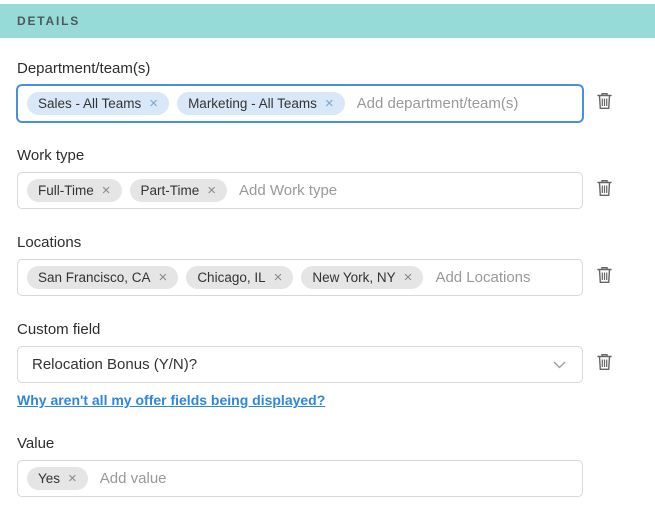  I want to click on tag-full-time: Full-Time ×, so click(74, 190).